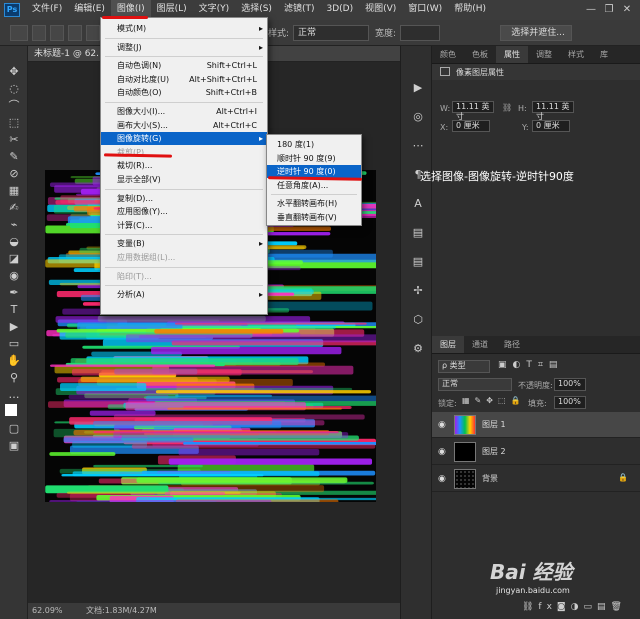 This screenshot has width=640, height=619. Describe the element at coordinates (14, 361) in the screenshot. I see `hand-icon: ✋` at that location.